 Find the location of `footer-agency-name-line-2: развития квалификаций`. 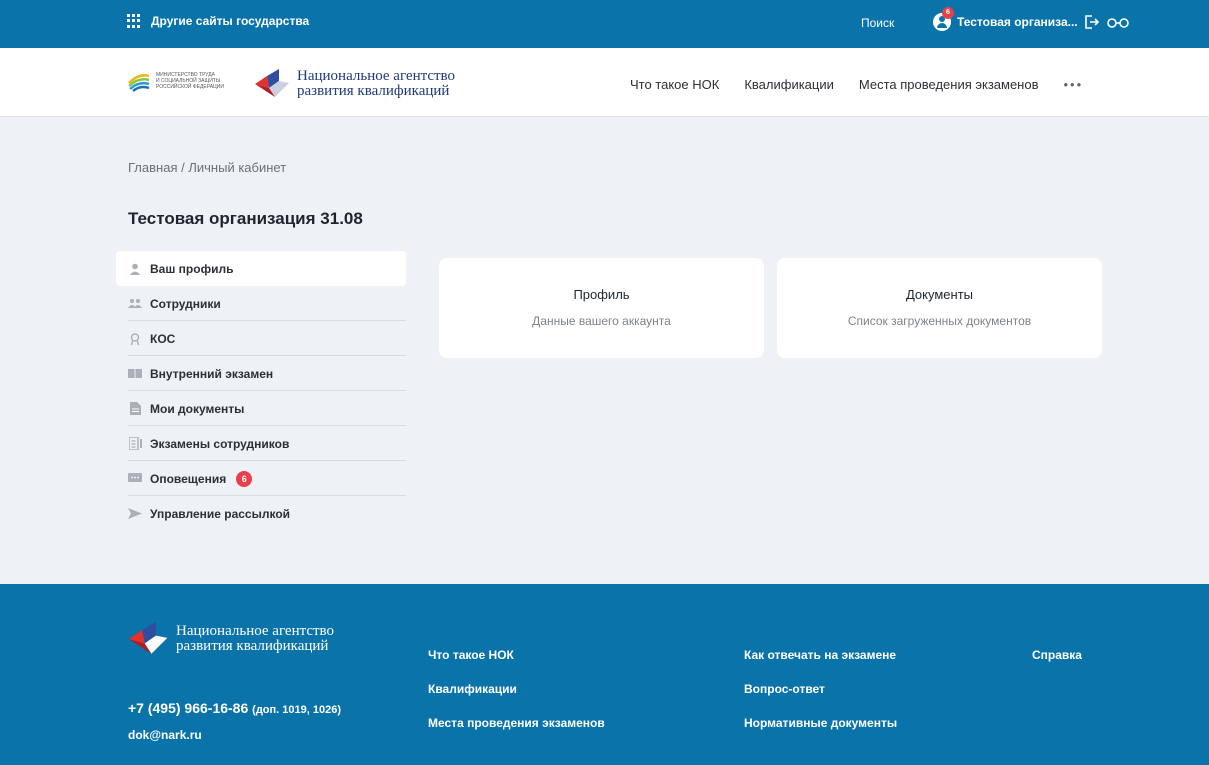

footer-agency-name-line-2: развития квалификаций is located at coordinates (252, 646).